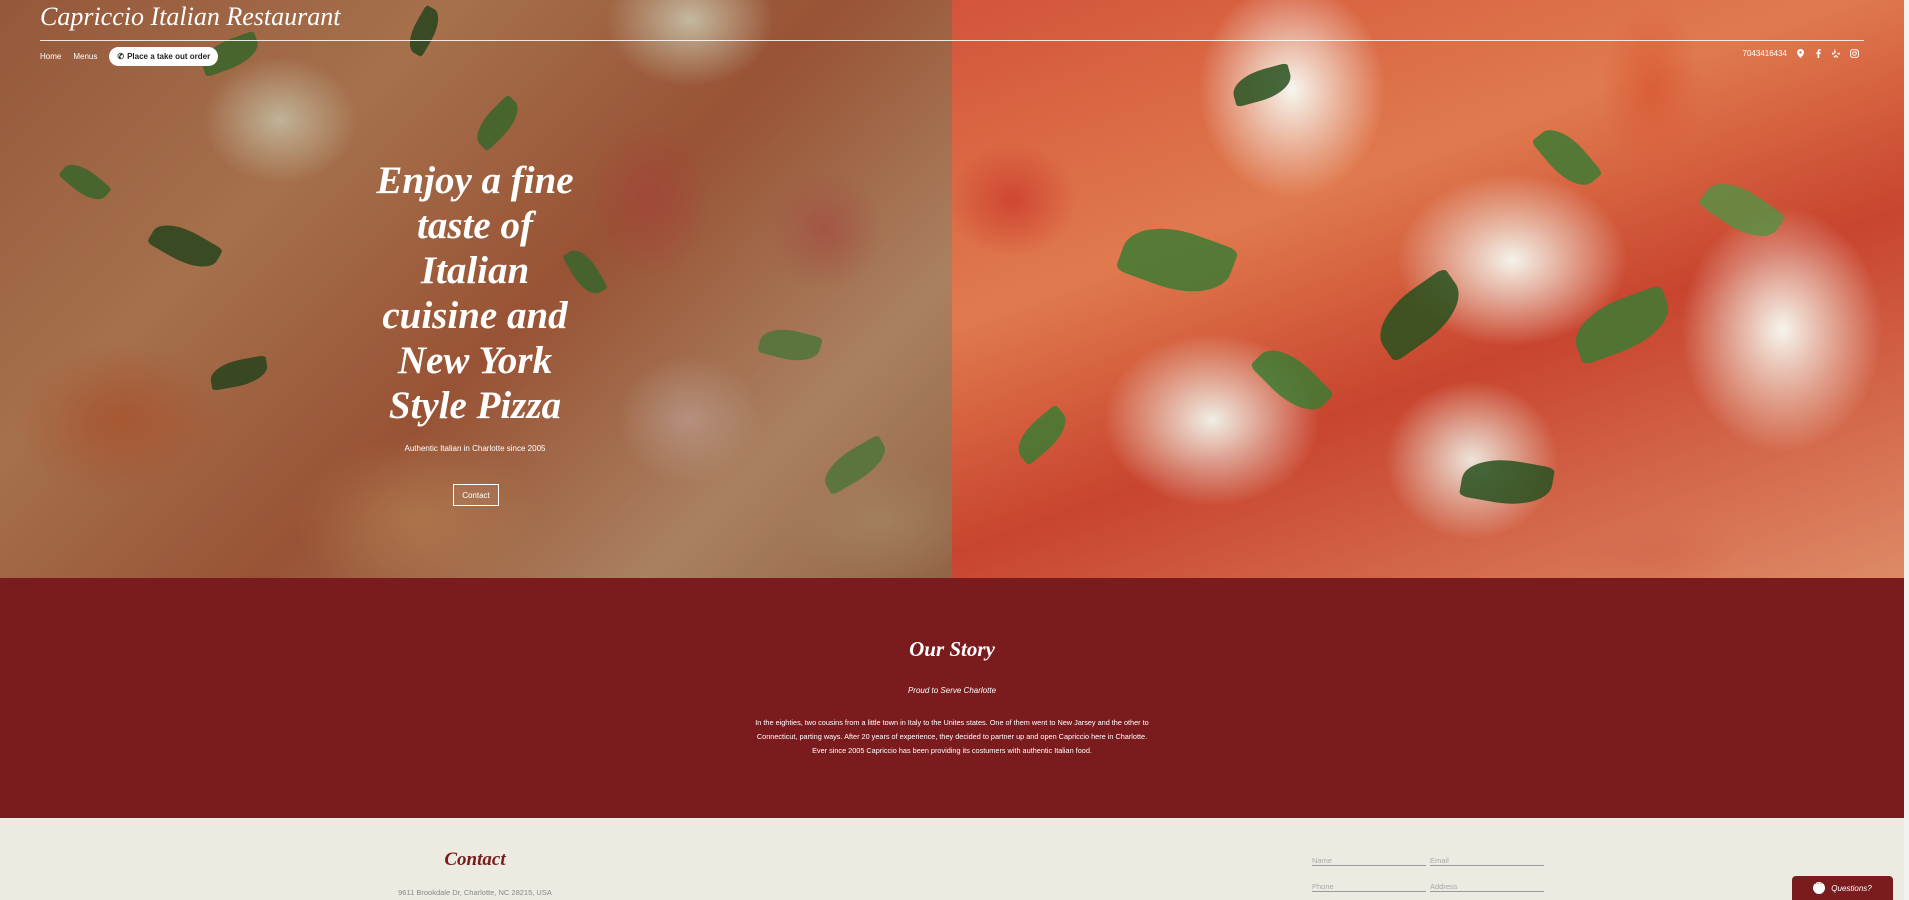  Describe the element at coordinates (476, 495) in the screenshot. I see `hero-contact-button: Contact` at that location.